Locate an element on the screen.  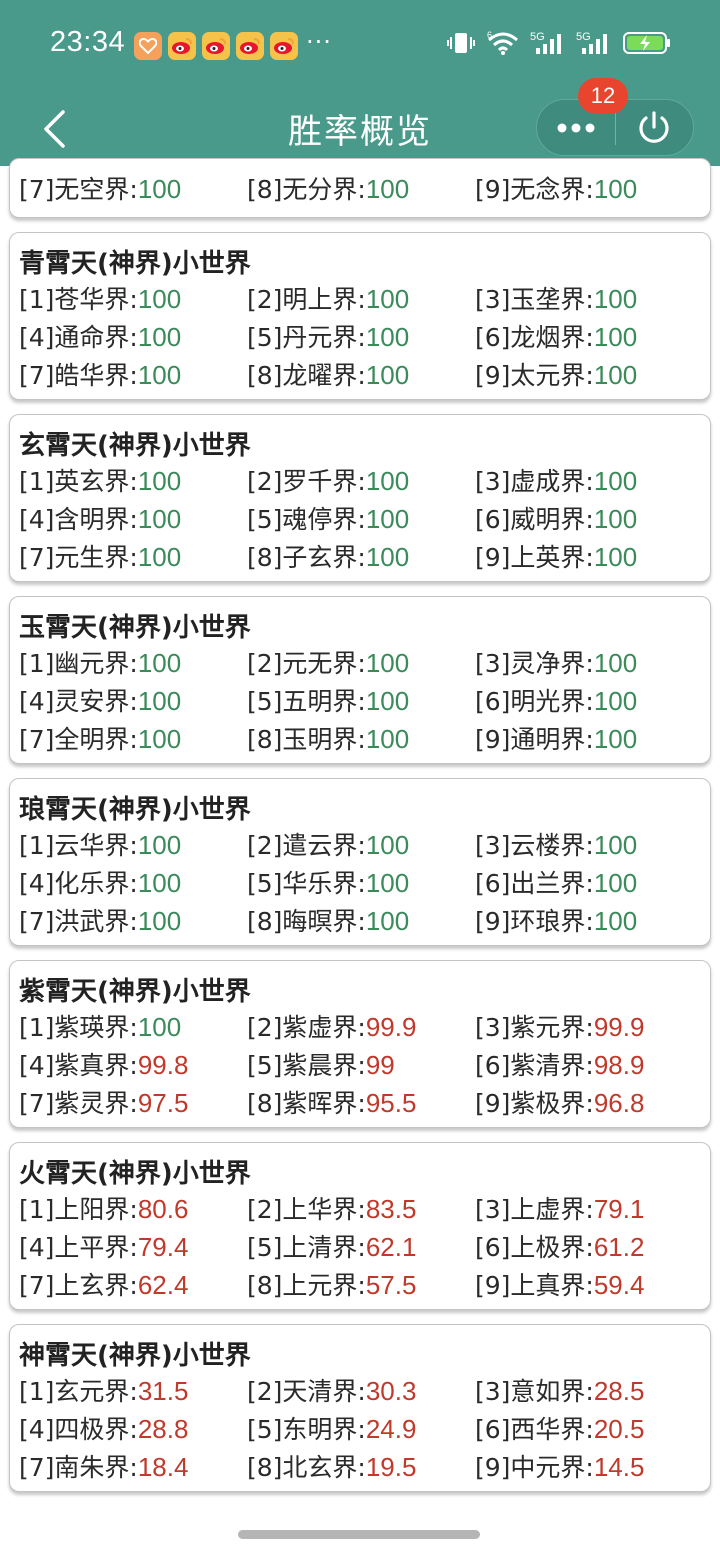
world-name: [4]化乐界: is located at coordinates (78, 883).